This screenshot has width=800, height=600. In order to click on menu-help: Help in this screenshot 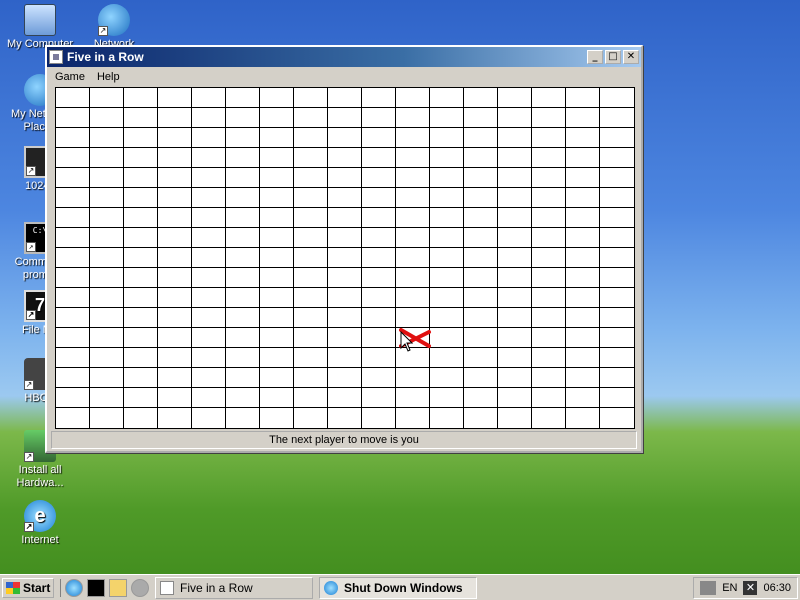, I will do `click(108, 77)`.